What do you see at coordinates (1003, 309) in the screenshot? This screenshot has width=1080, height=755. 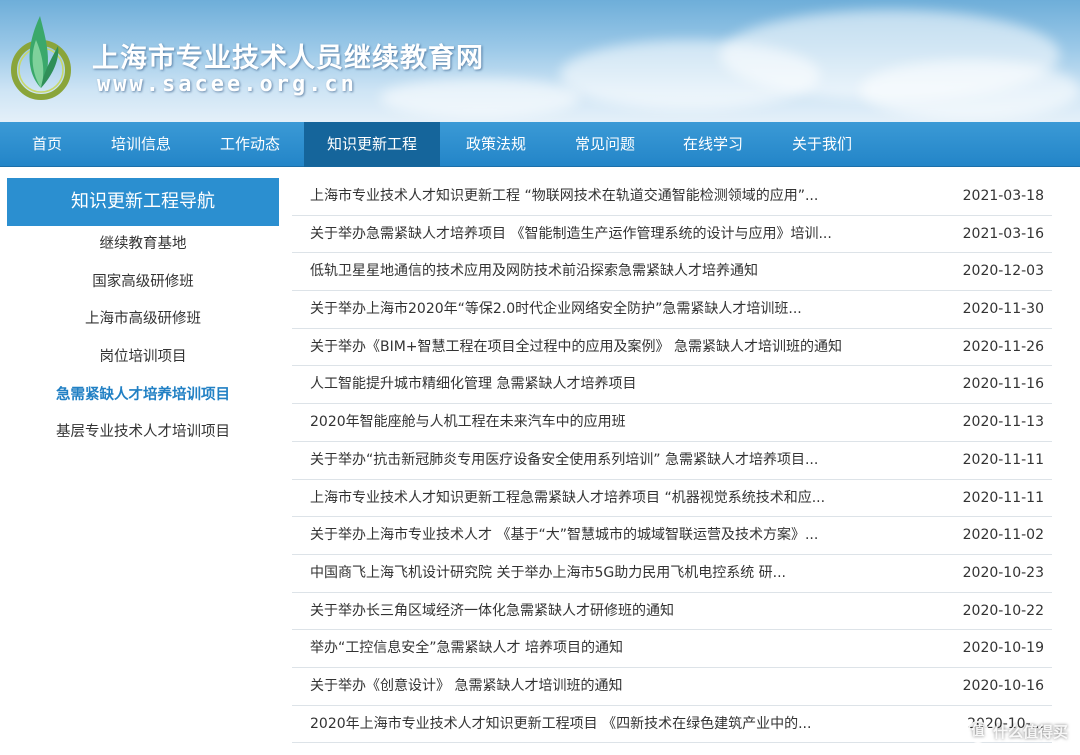 I see `news-date: 2020-11-30` at bounding box center [1003, 309].